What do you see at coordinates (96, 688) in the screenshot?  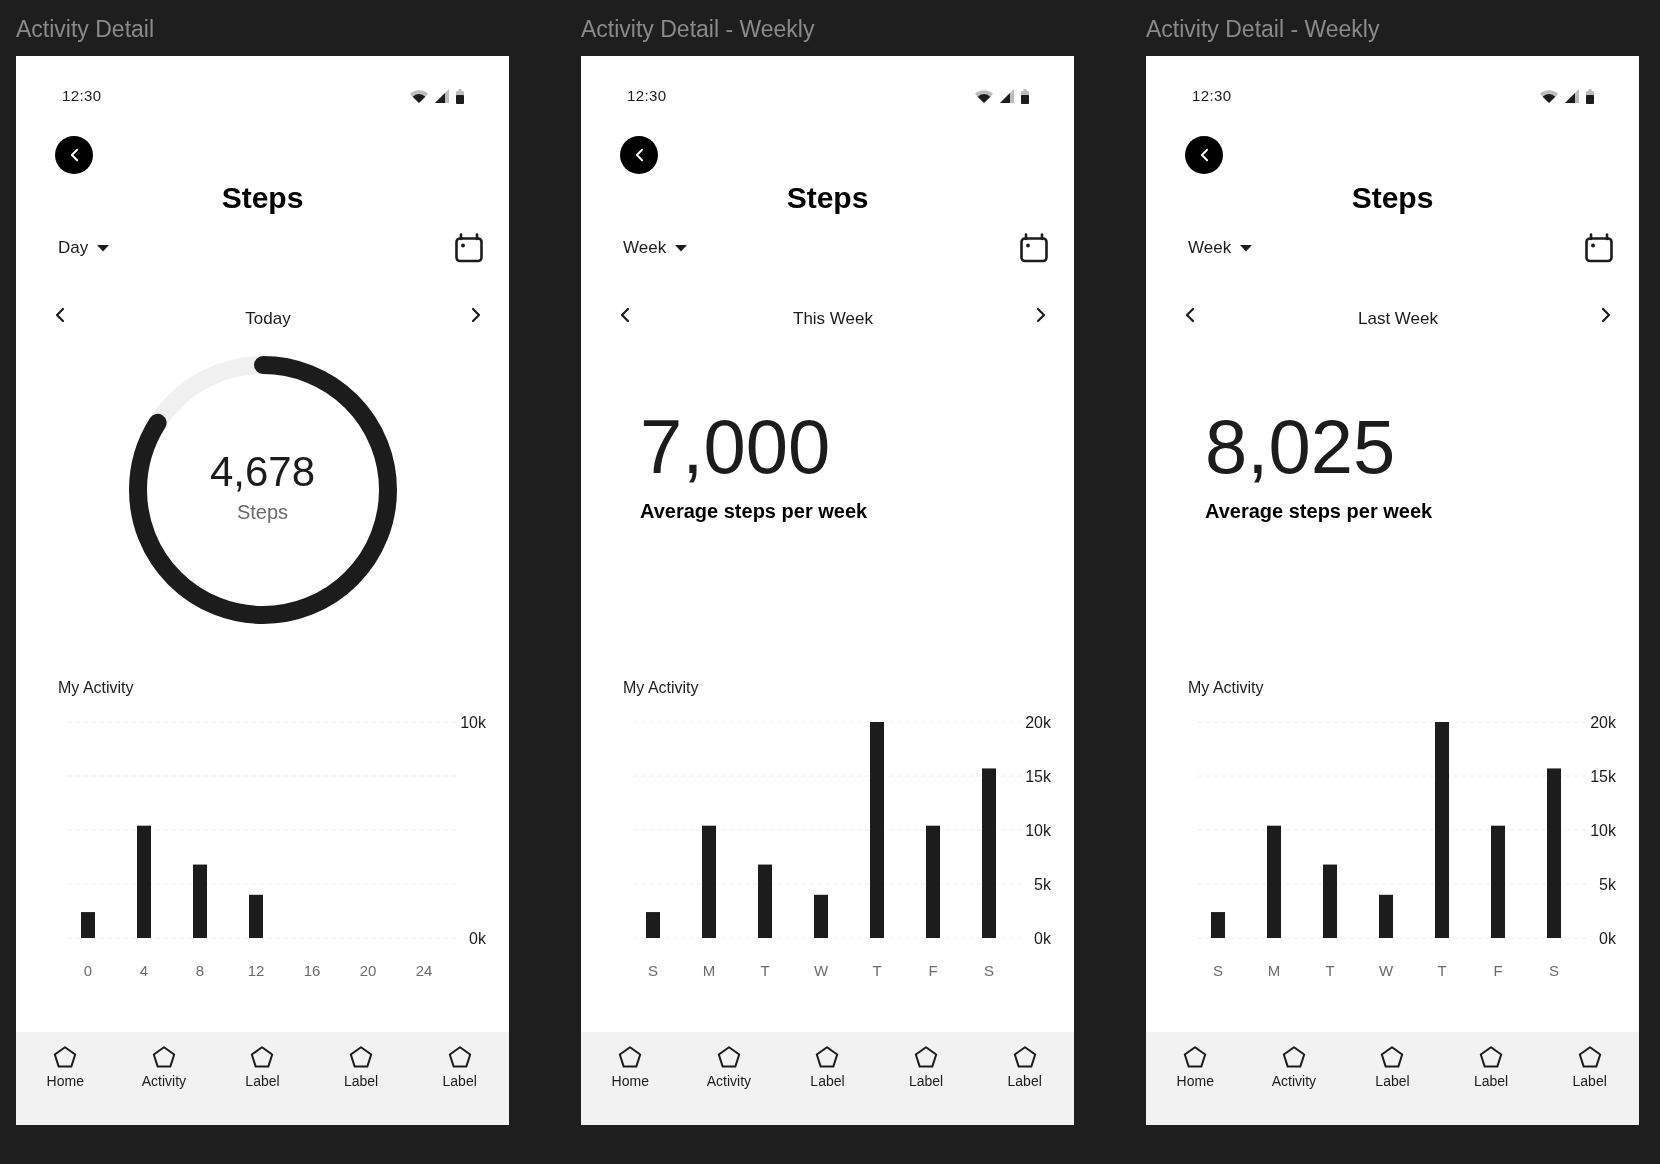 I see `section-title: My Activity` at bounding box center [96, 688].